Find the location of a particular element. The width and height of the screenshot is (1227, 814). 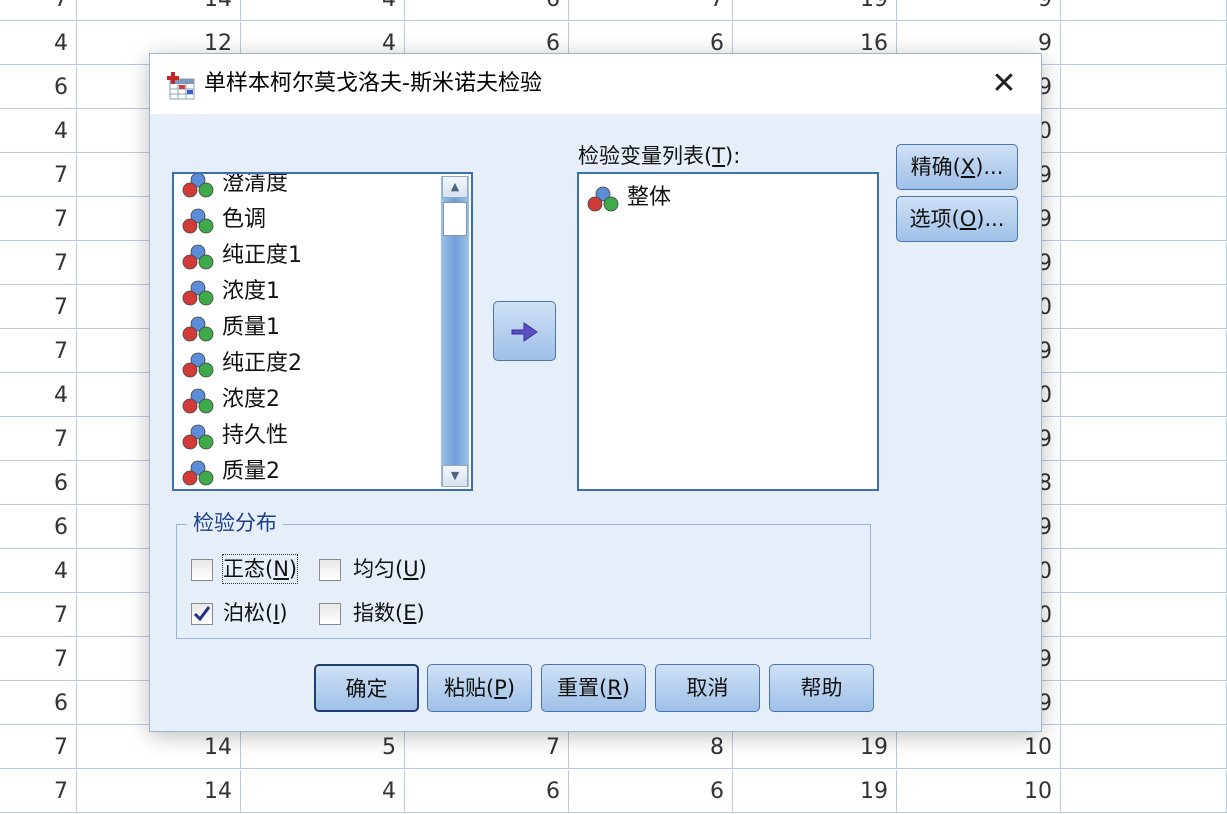

grid-cell: 9 is located at coordinates (979, 10).